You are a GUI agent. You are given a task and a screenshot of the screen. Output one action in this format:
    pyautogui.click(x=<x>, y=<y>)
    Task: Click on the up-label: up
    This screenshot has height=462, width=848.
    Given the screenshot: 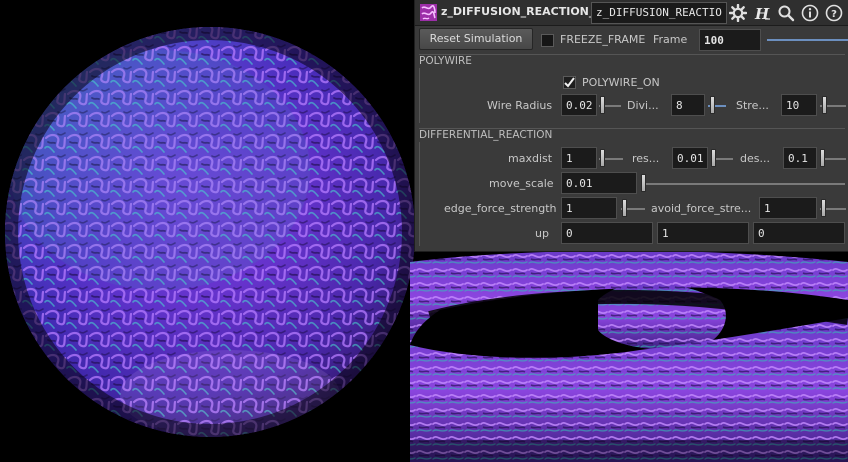 What is the action you would take?
    pyautogui.click(x=542, y=233)
    